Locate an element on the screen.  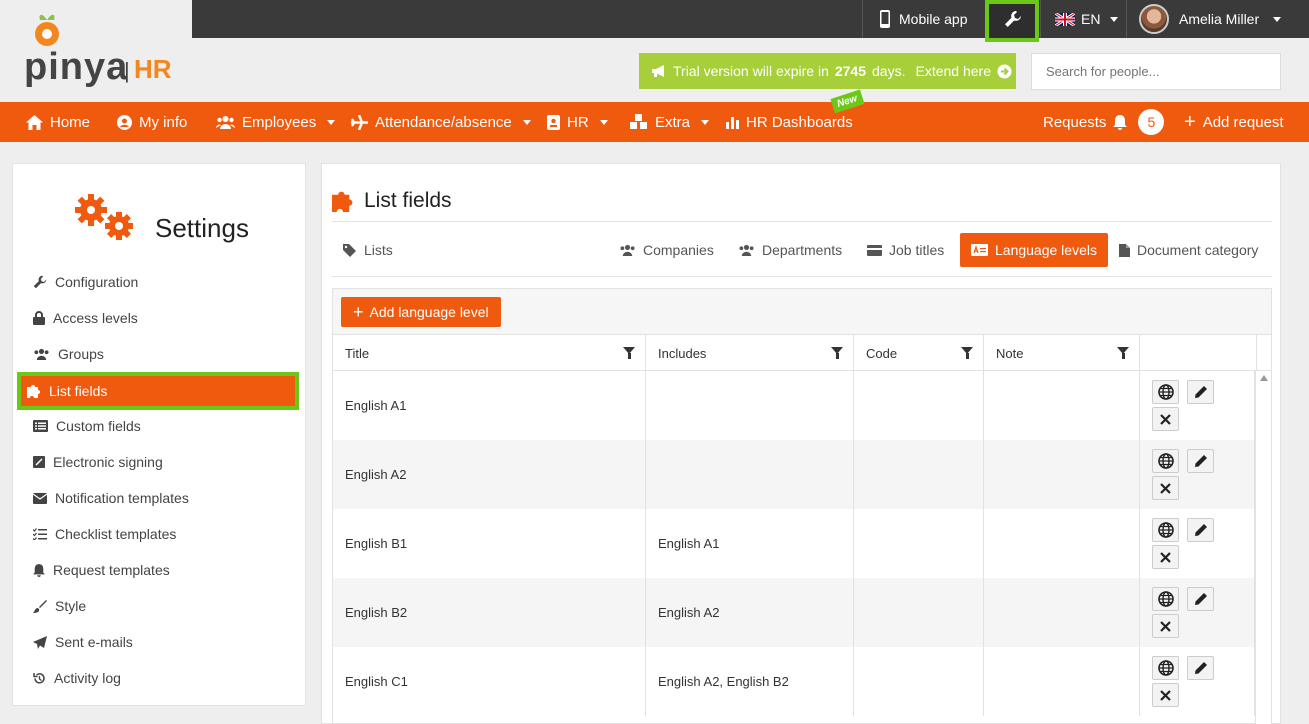
sidebar-item-custom-fields: Custom fields is located at coordinates (87, 426).